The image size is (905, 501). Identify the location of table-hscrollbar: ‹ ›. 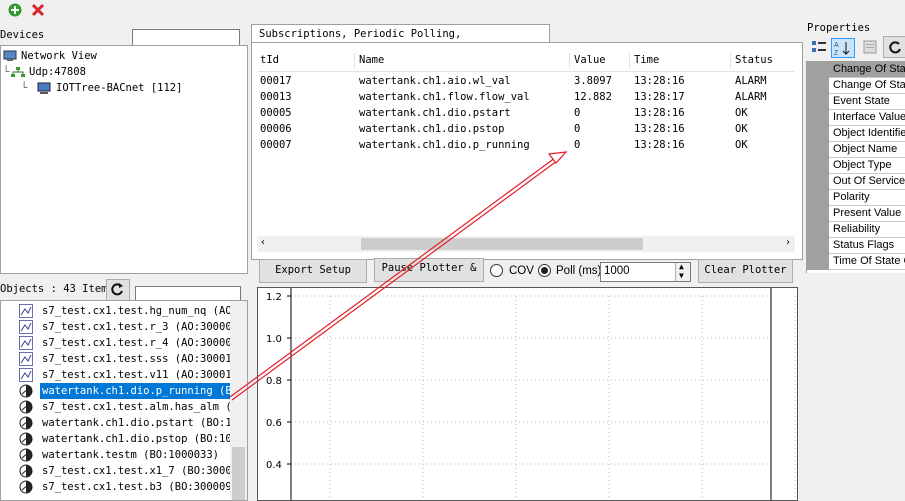
(526, 244).